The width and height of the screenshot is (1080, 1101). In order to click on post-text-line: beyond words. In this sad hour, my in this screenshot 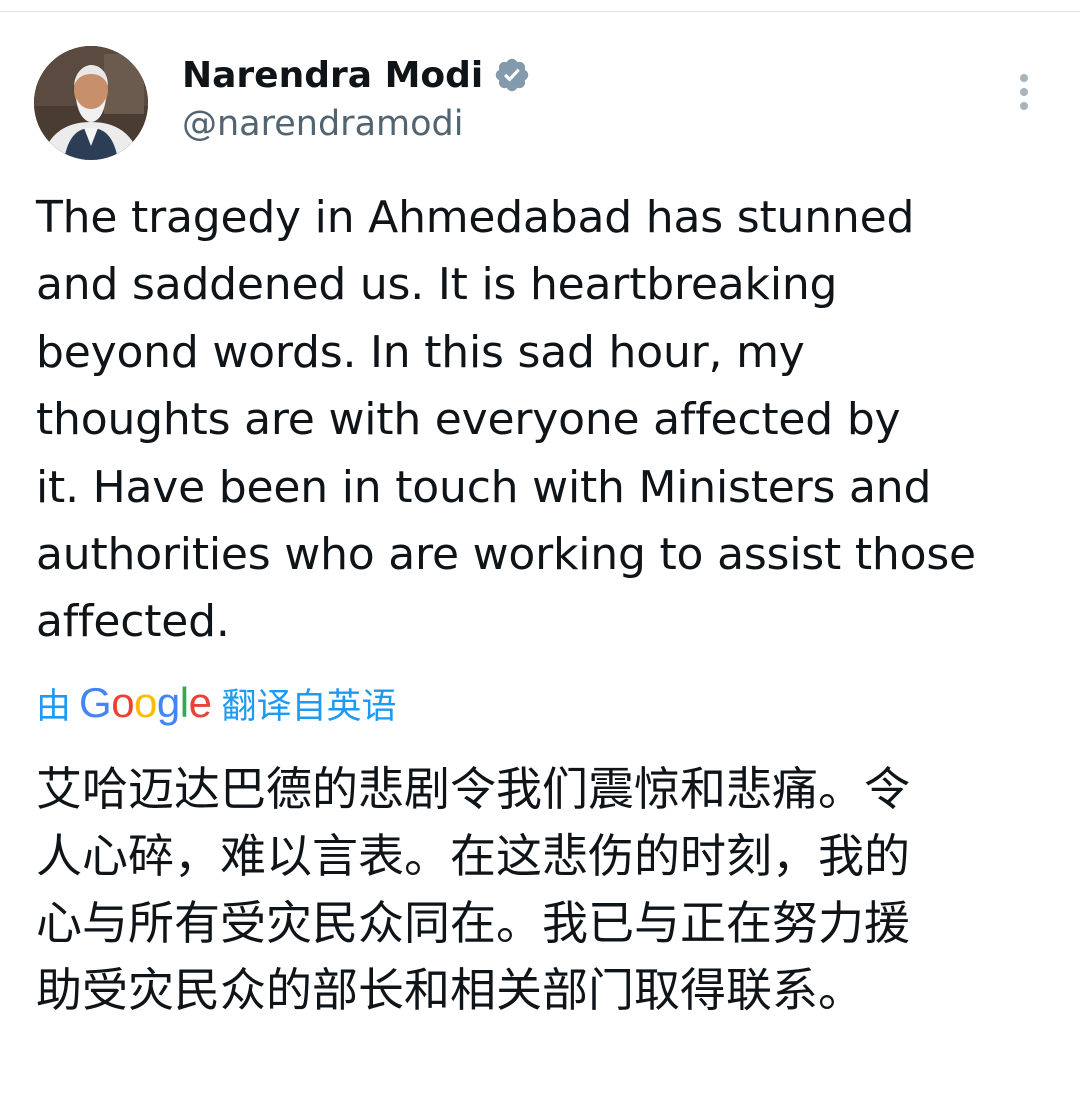, I will do `click(420, 352)`.